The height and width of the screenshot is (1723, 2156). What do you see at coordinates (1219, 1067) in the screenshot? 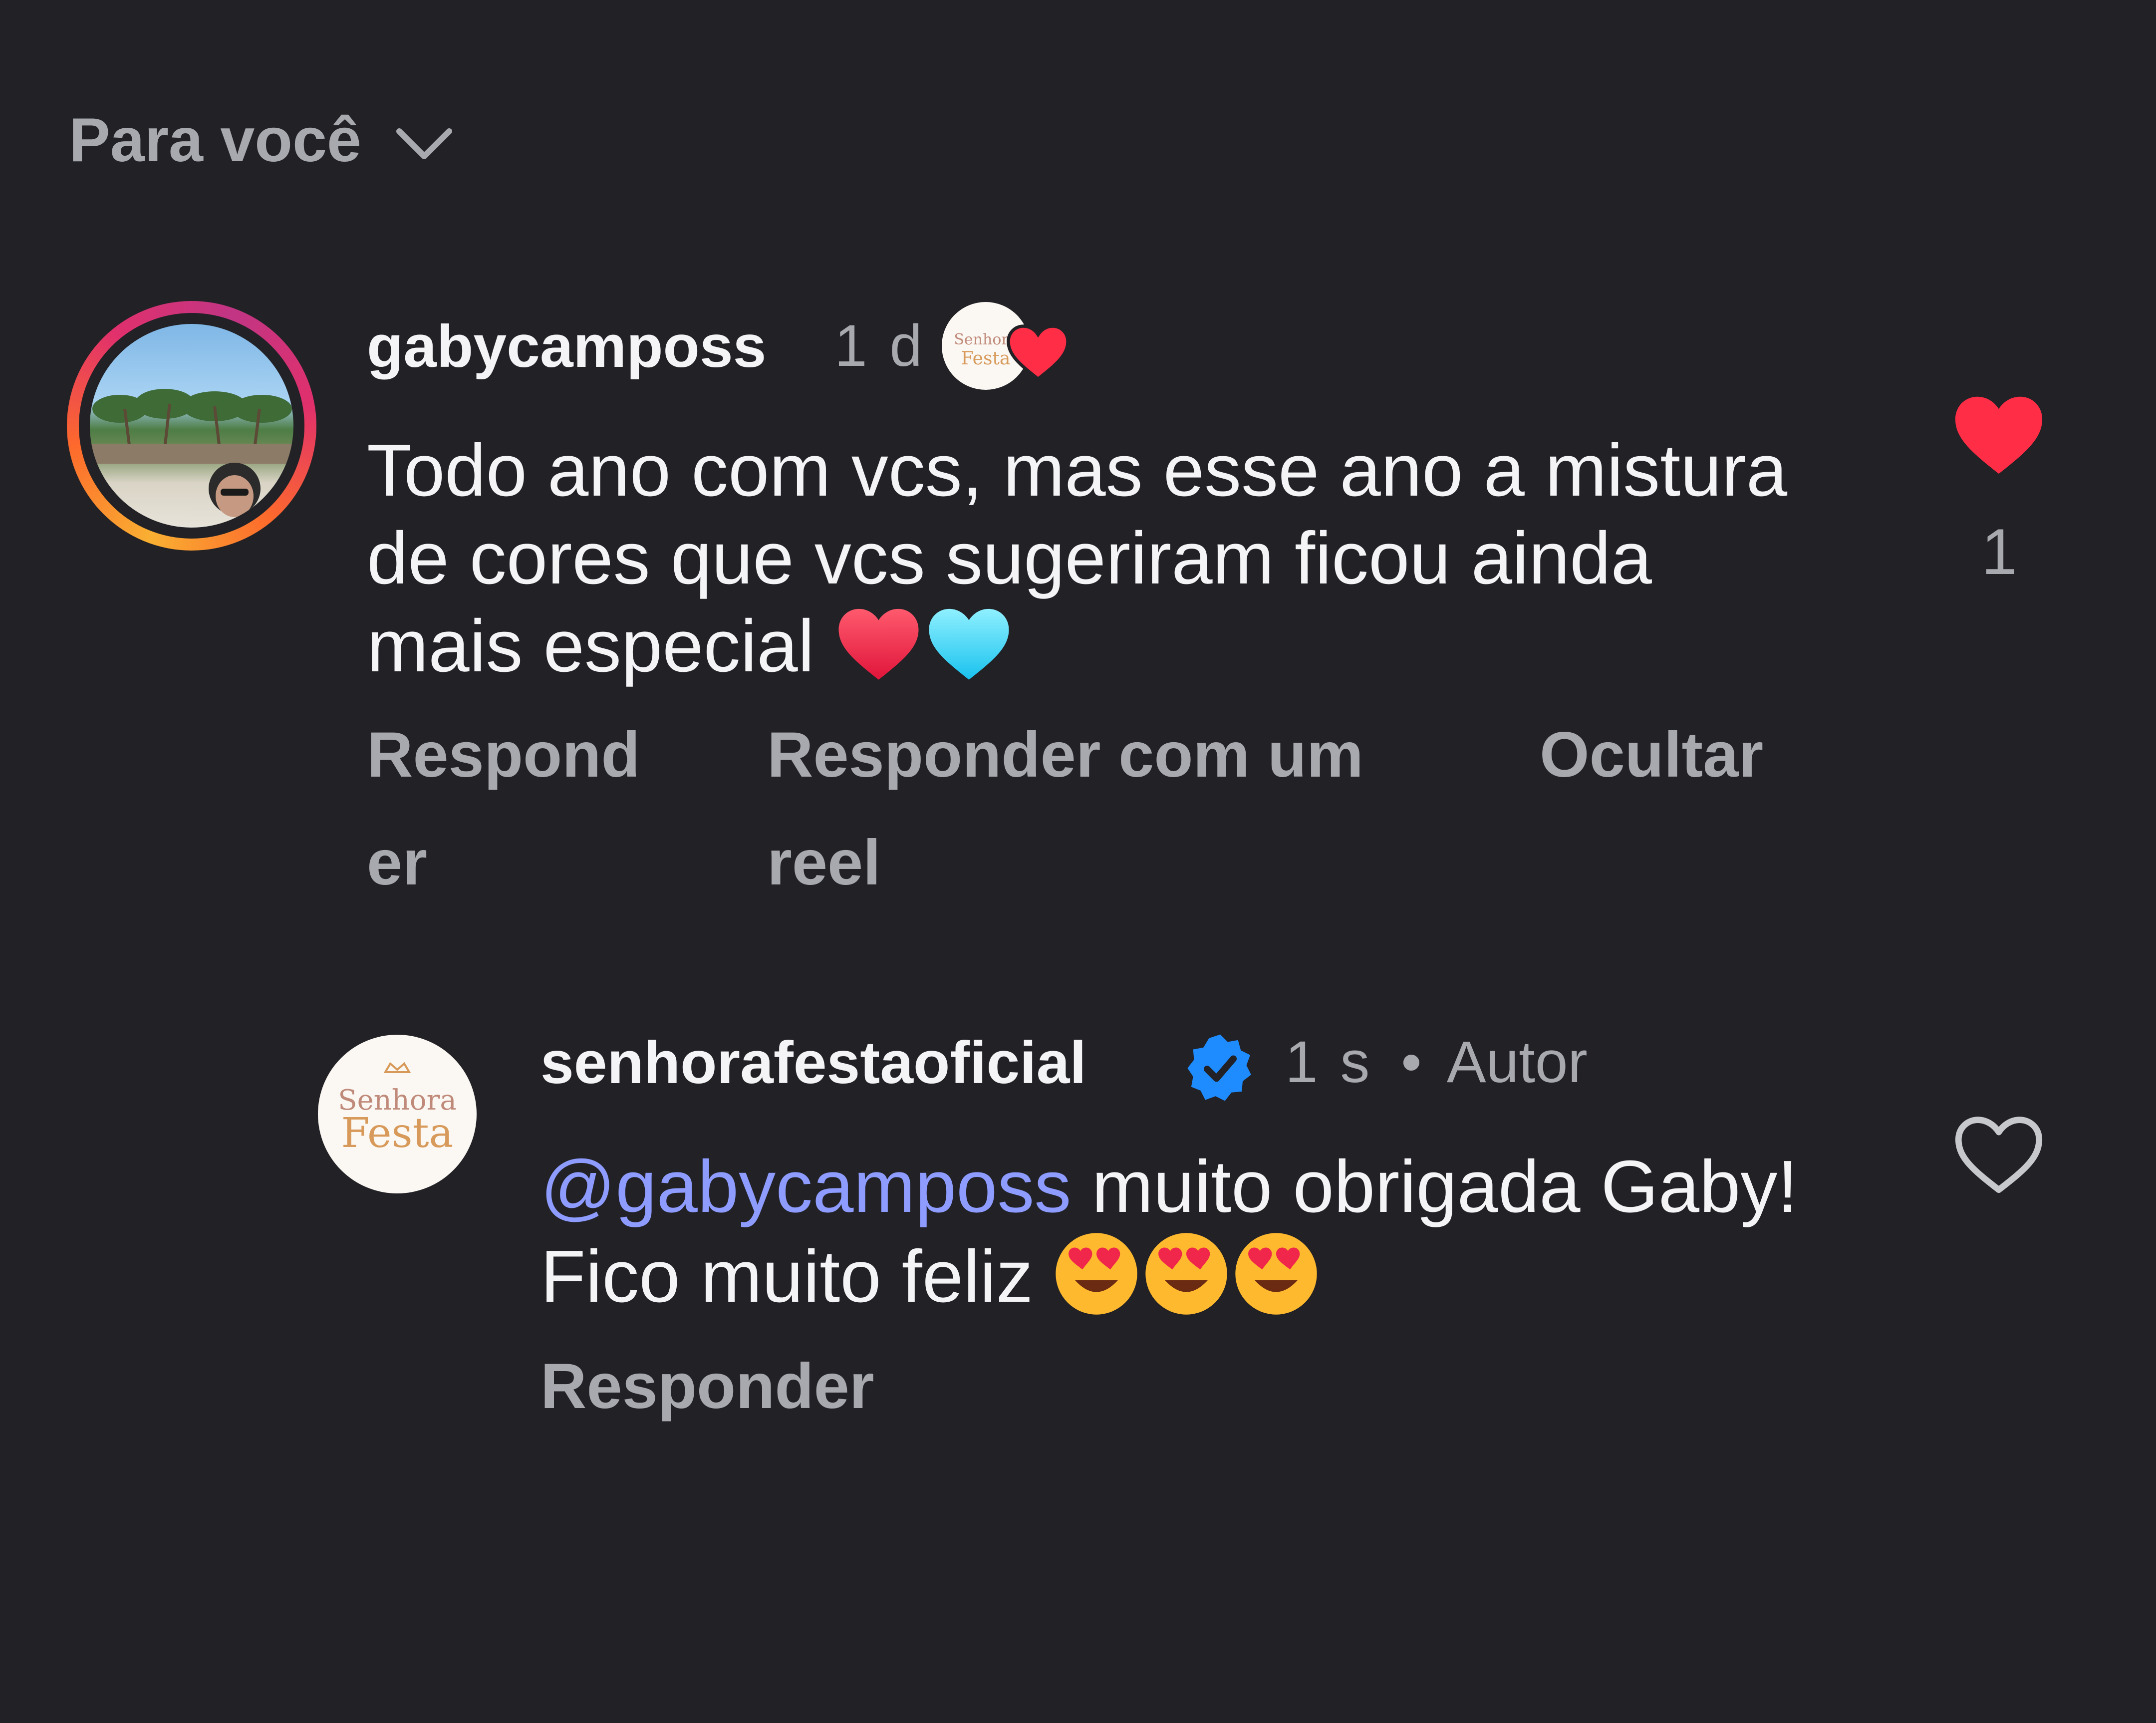
I see `verified-badge-icon` at bounding box center [1219, 1067].